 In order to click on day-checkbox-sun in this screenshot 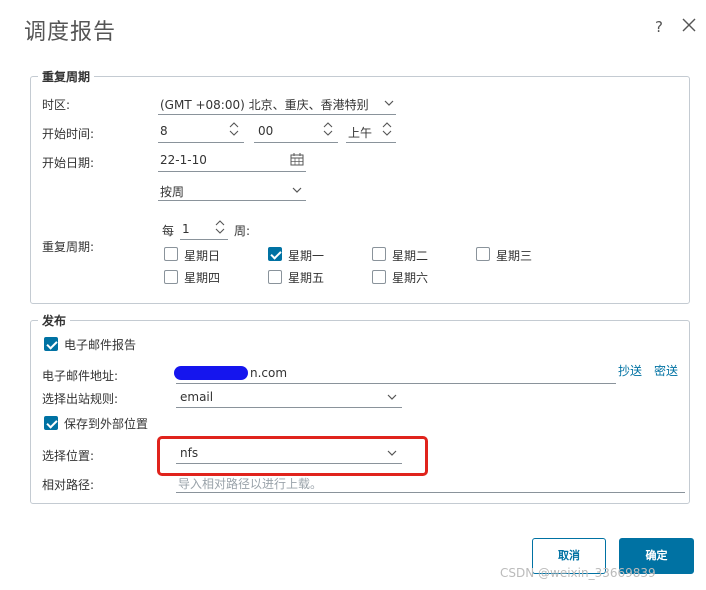, I will do `click(171, 254)`.